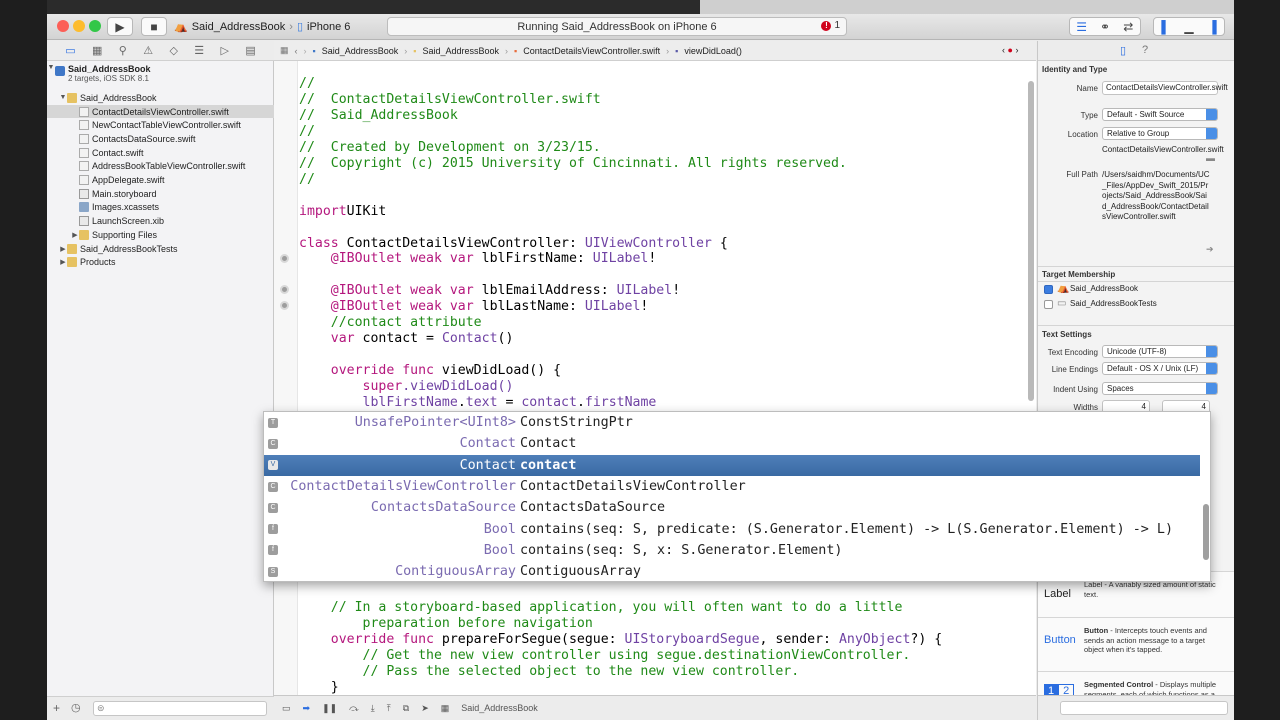 This screenshot has height=720, width=1280. Describe the element at coordinates (446, 624) in the screenshot. I see `code-line: preparation before navigation` at that location.